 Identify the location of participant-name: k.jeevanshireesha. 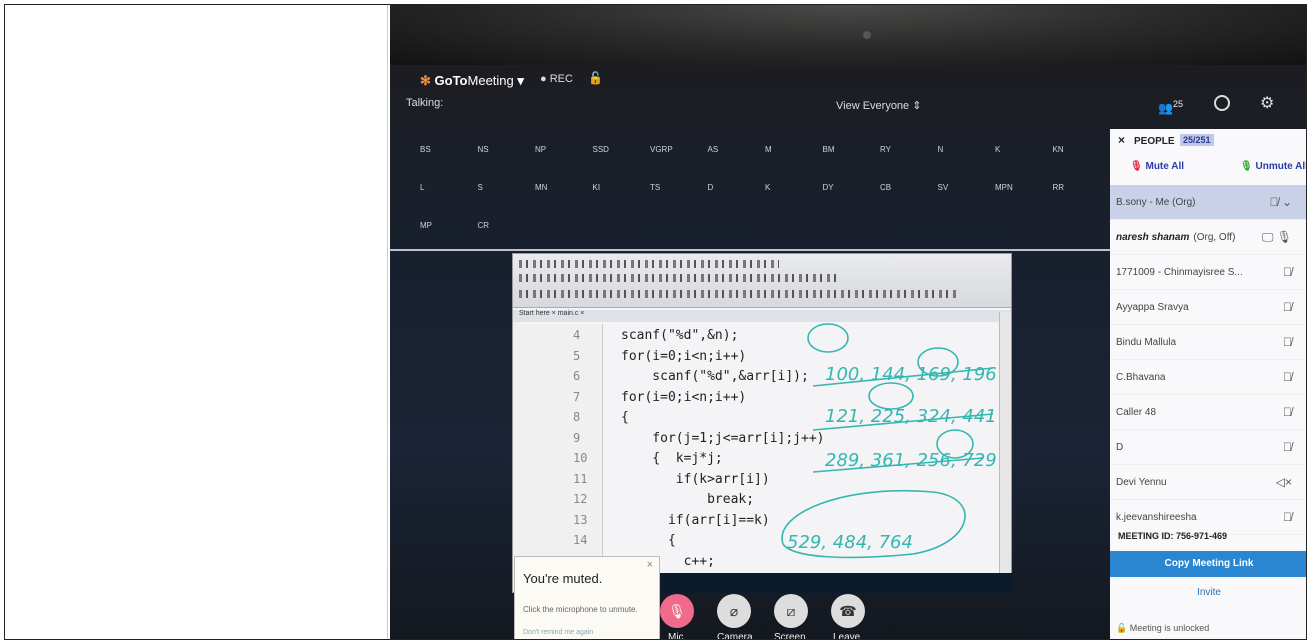
(1156, 517).